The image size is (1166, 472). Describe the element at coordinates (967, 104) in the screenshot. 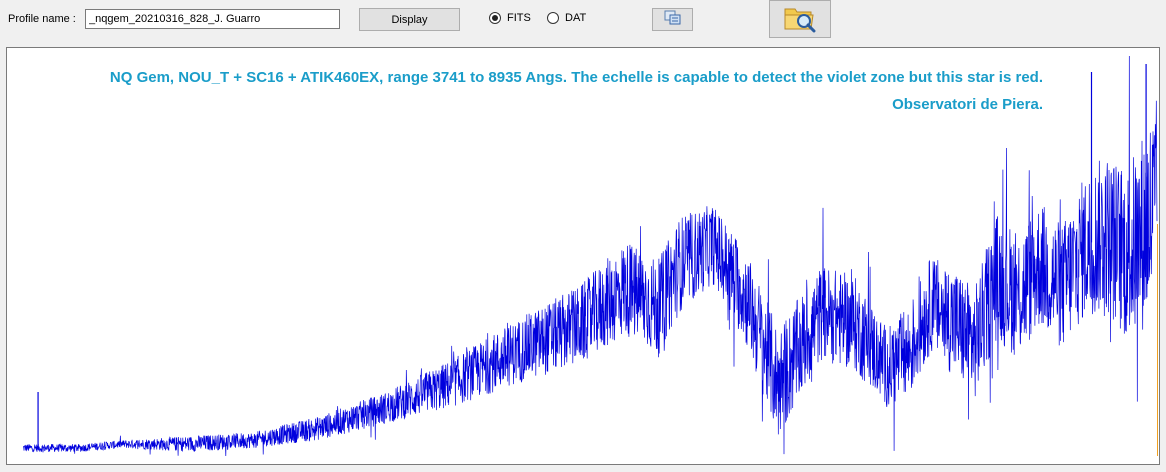

I see `plot-title-line-2: Observatori de Piera.` at that location.